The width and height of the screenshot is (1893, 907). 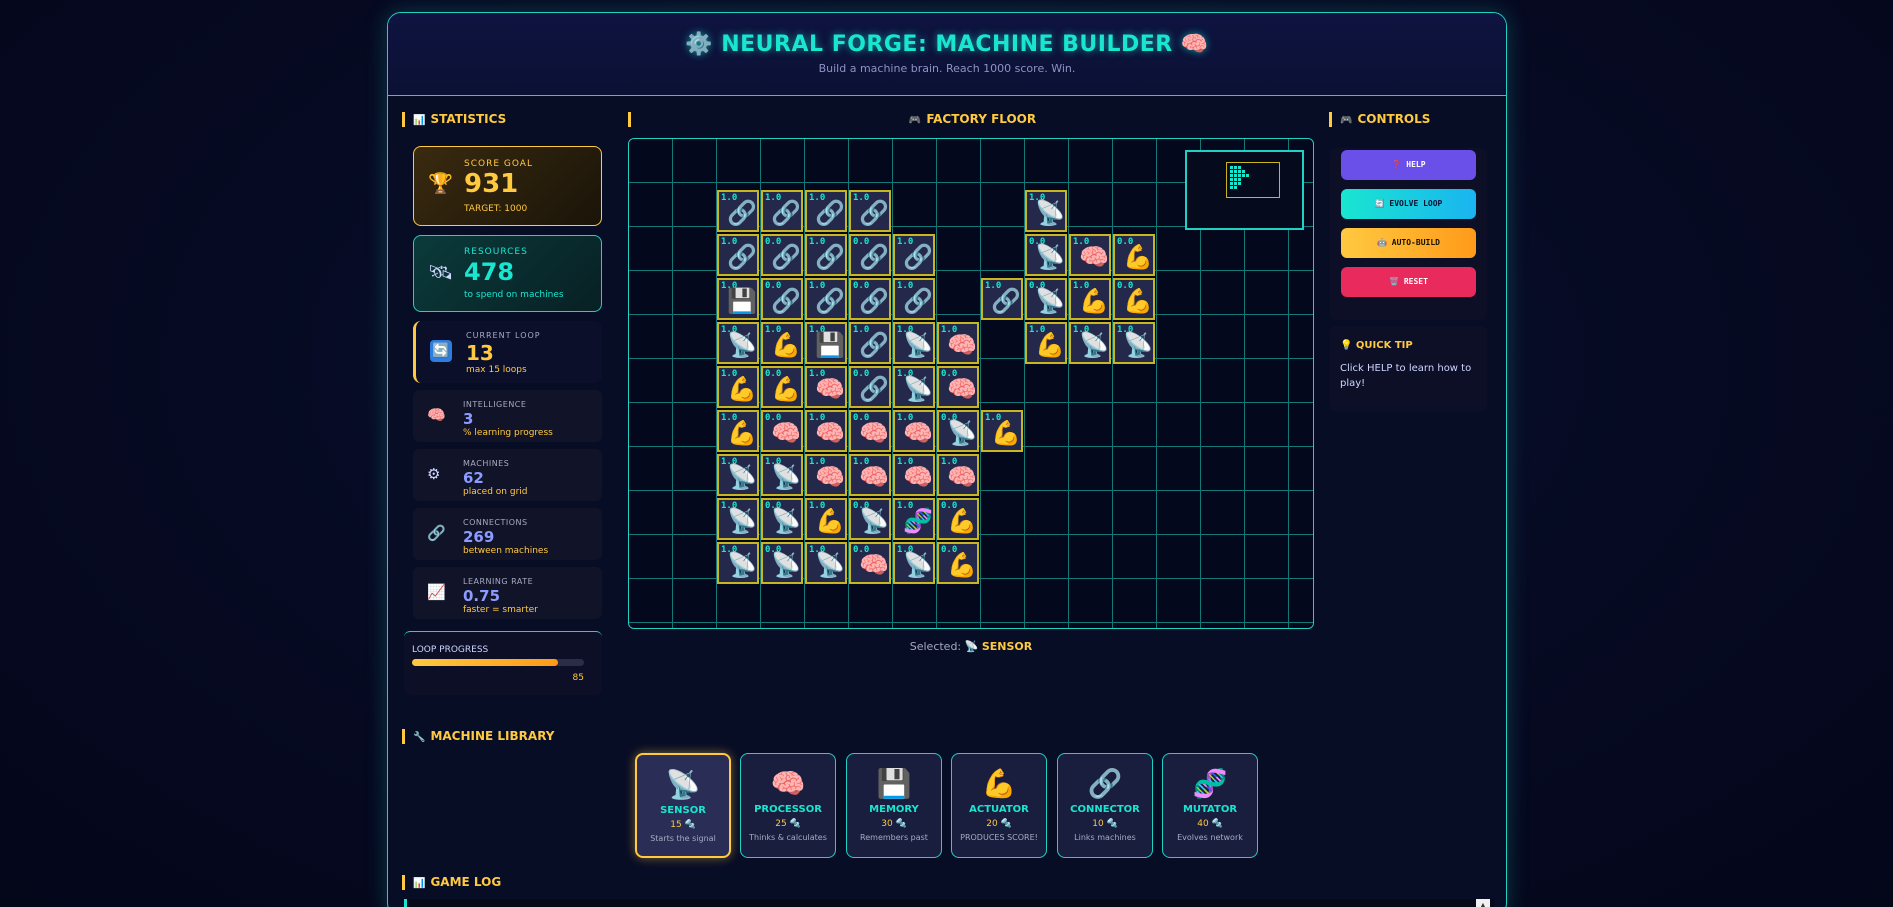 What do you see at coordinates (914, 519) in the screenshot?
I see `grid-machine-mutator: 1.0 🧬` at bounding box center [914, 519].